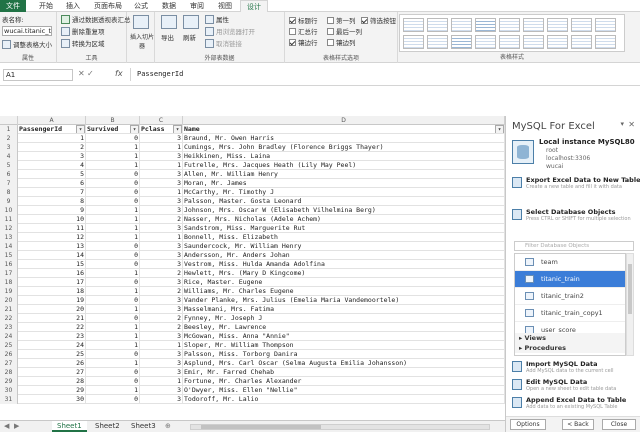 The image size is (640, 432). Describe the element at coordinates (570, 279) in the screenshot. I see `tree-item-titanic-train: titanic_train` at that location.